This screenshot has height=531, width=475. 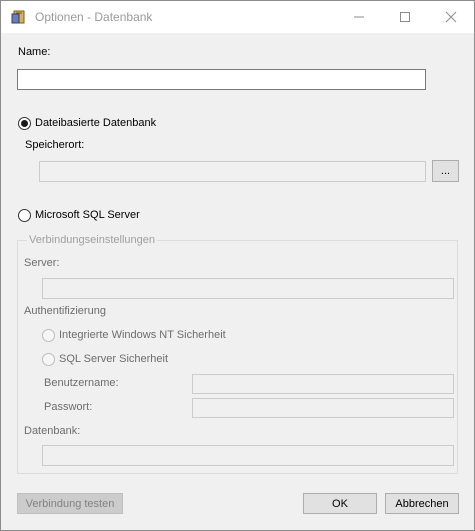 What do you see at coordinates (48, 359) in the screenshot?
I see `auth-sql-radio` at bounding box center [48, 359].